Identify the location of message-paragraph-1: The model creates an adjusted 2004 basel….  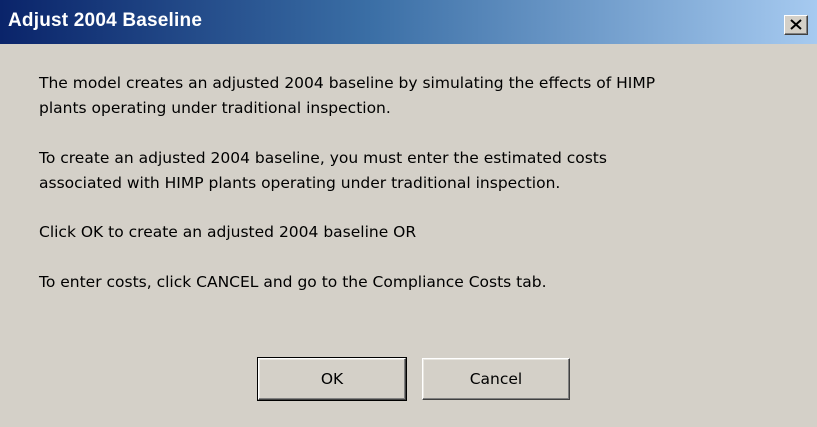
(347, 96).